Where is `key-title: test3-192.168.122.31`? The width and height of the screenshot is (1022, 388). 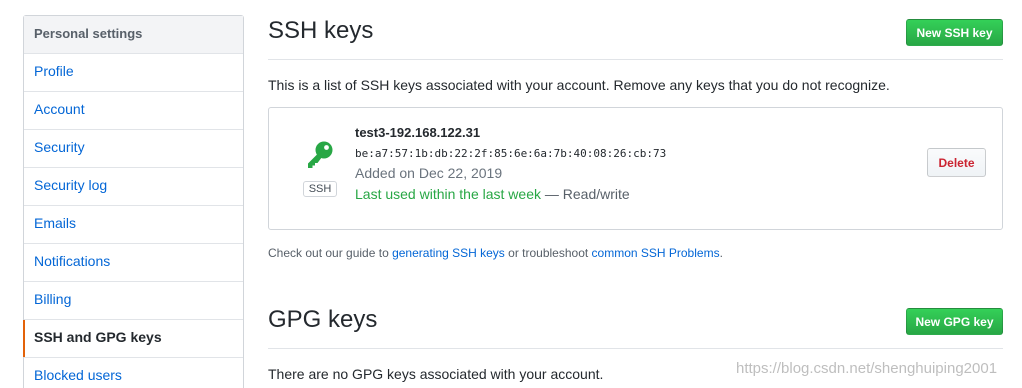
key-title: test3-192.168.122.31 is located at coordinates (418, 132).